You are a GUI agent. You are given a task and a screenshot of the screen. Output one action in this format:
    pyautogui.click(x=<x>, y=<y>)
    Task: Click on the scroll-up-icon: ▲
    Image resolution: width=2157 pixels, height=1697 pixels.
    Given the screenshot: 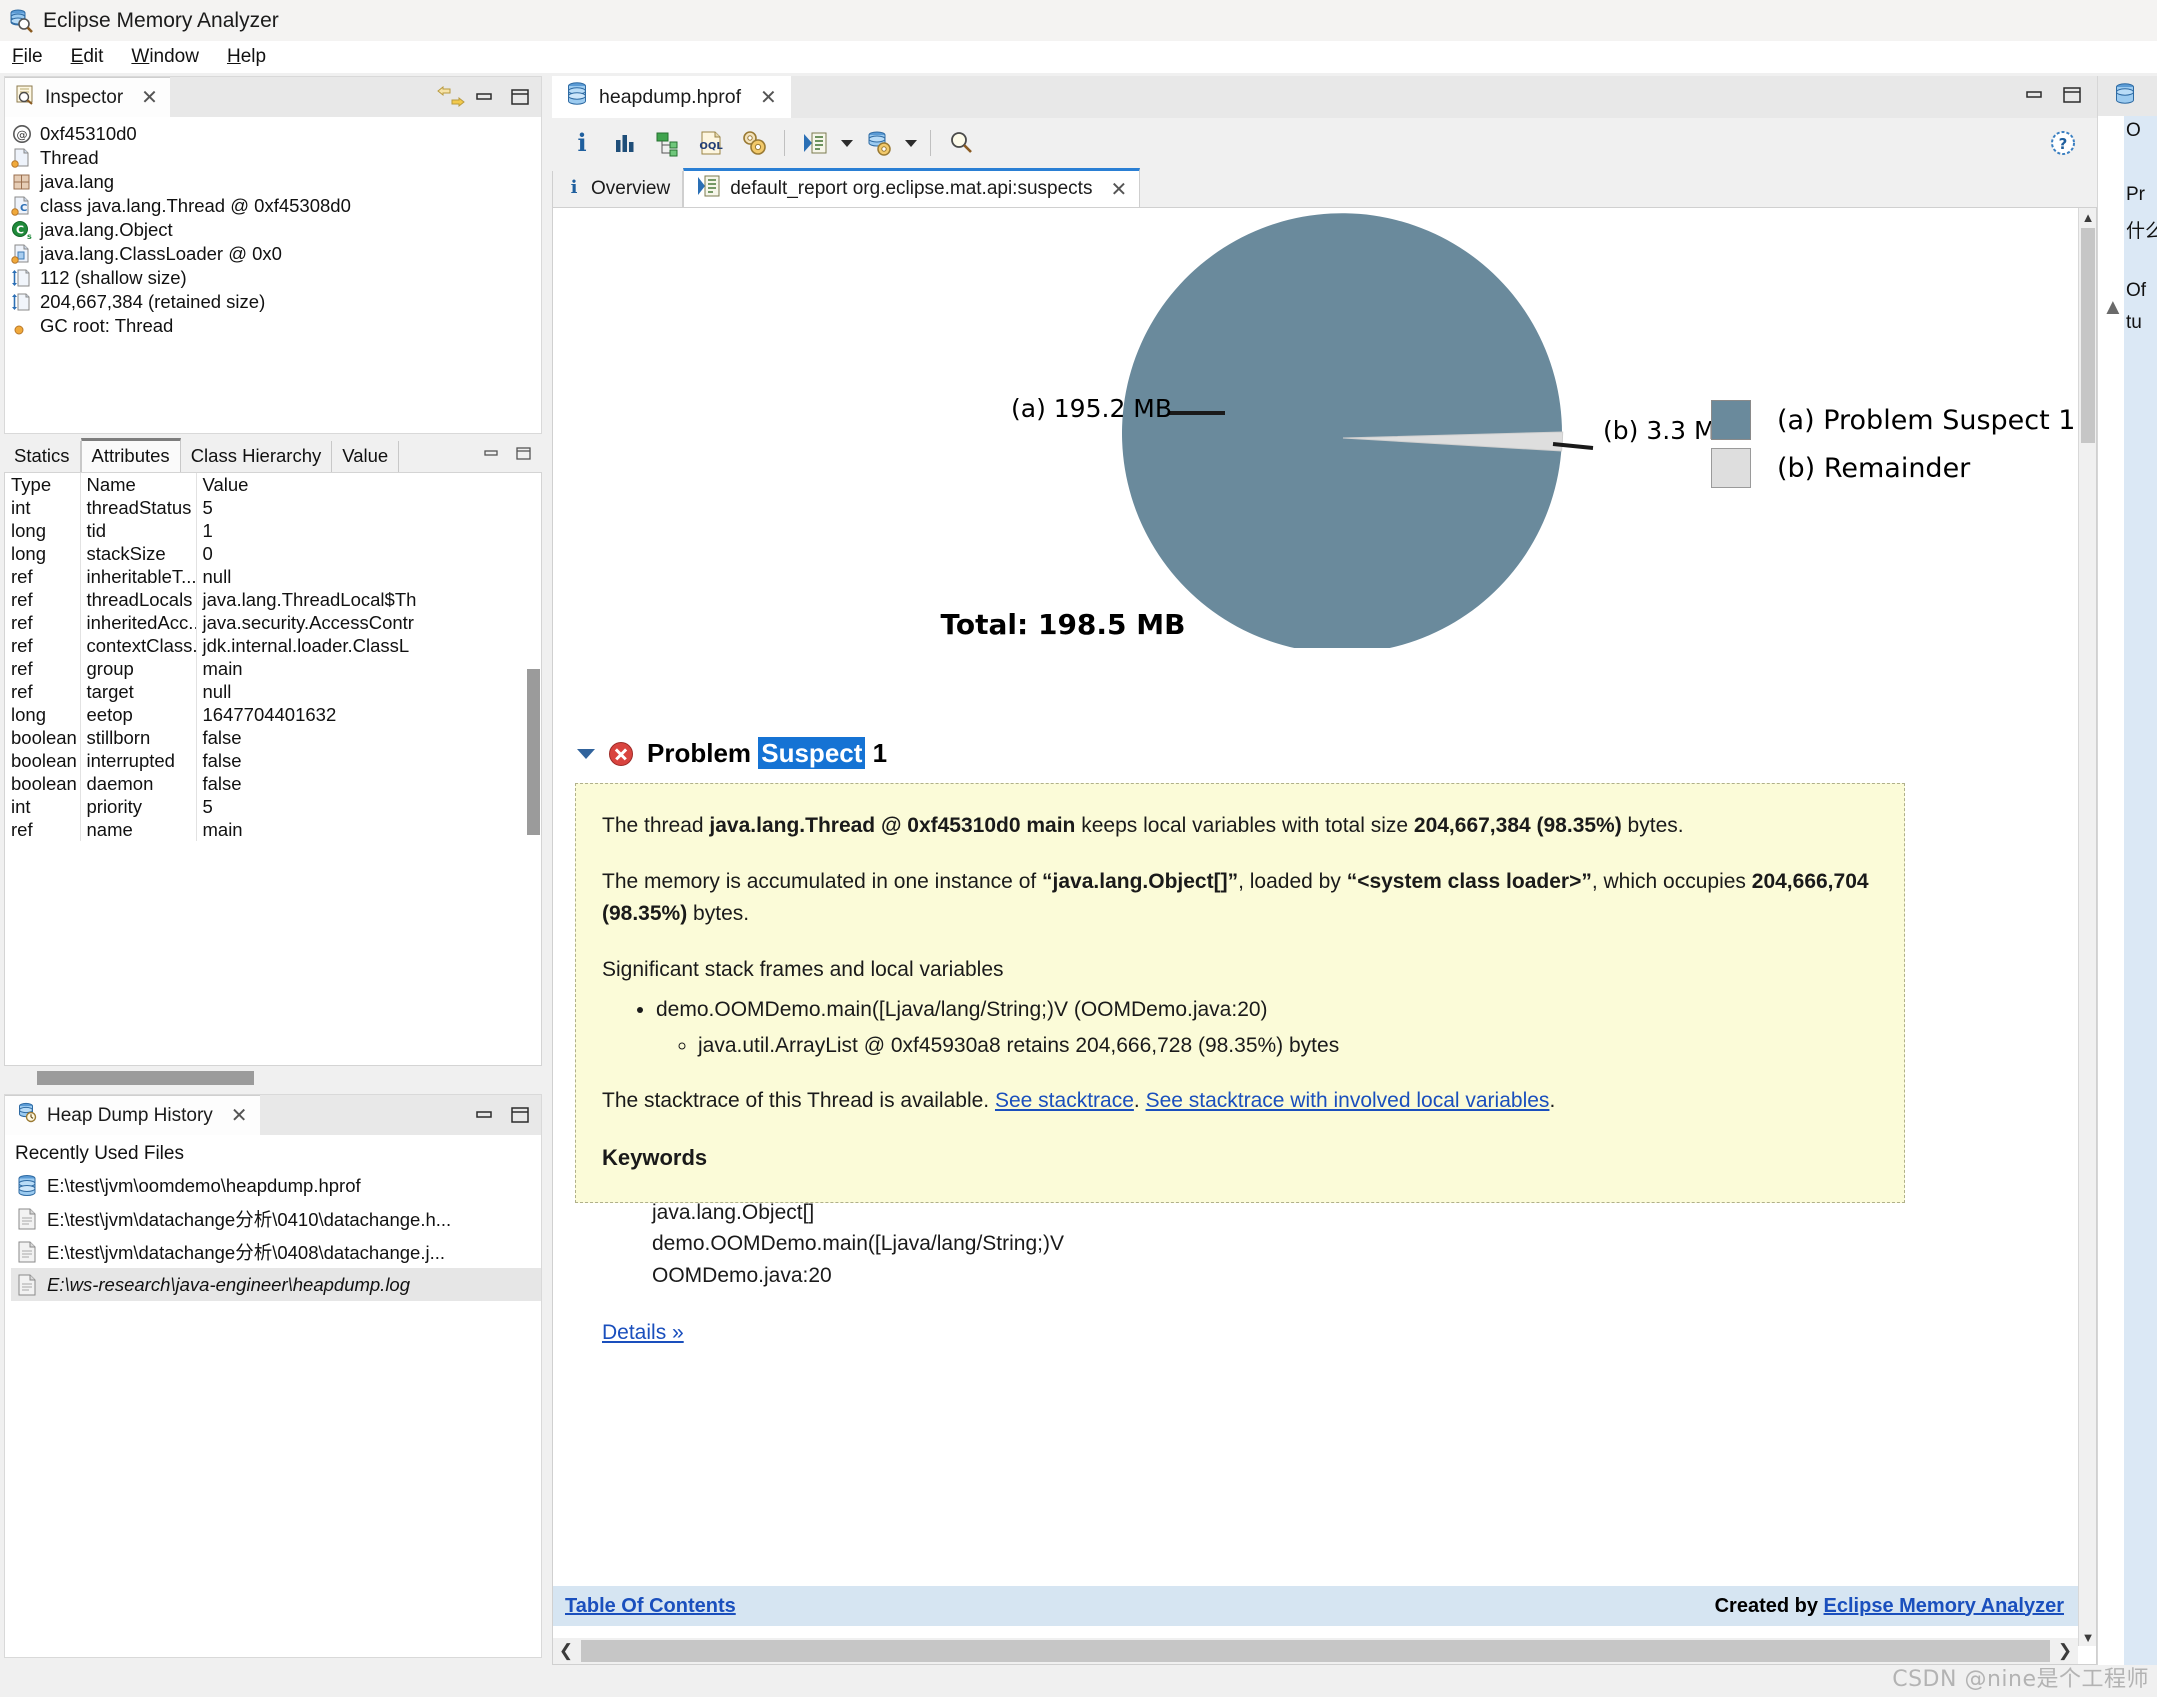 What is the action you would take?
    pyautogui.click(x=2087, y=217)
    